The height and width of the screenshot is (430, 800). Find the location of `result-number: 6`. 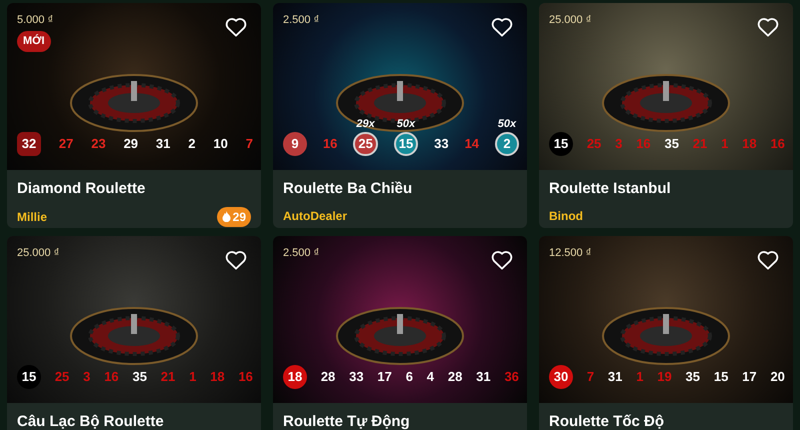

result-number: 6 is located at coordinates (409, 377).